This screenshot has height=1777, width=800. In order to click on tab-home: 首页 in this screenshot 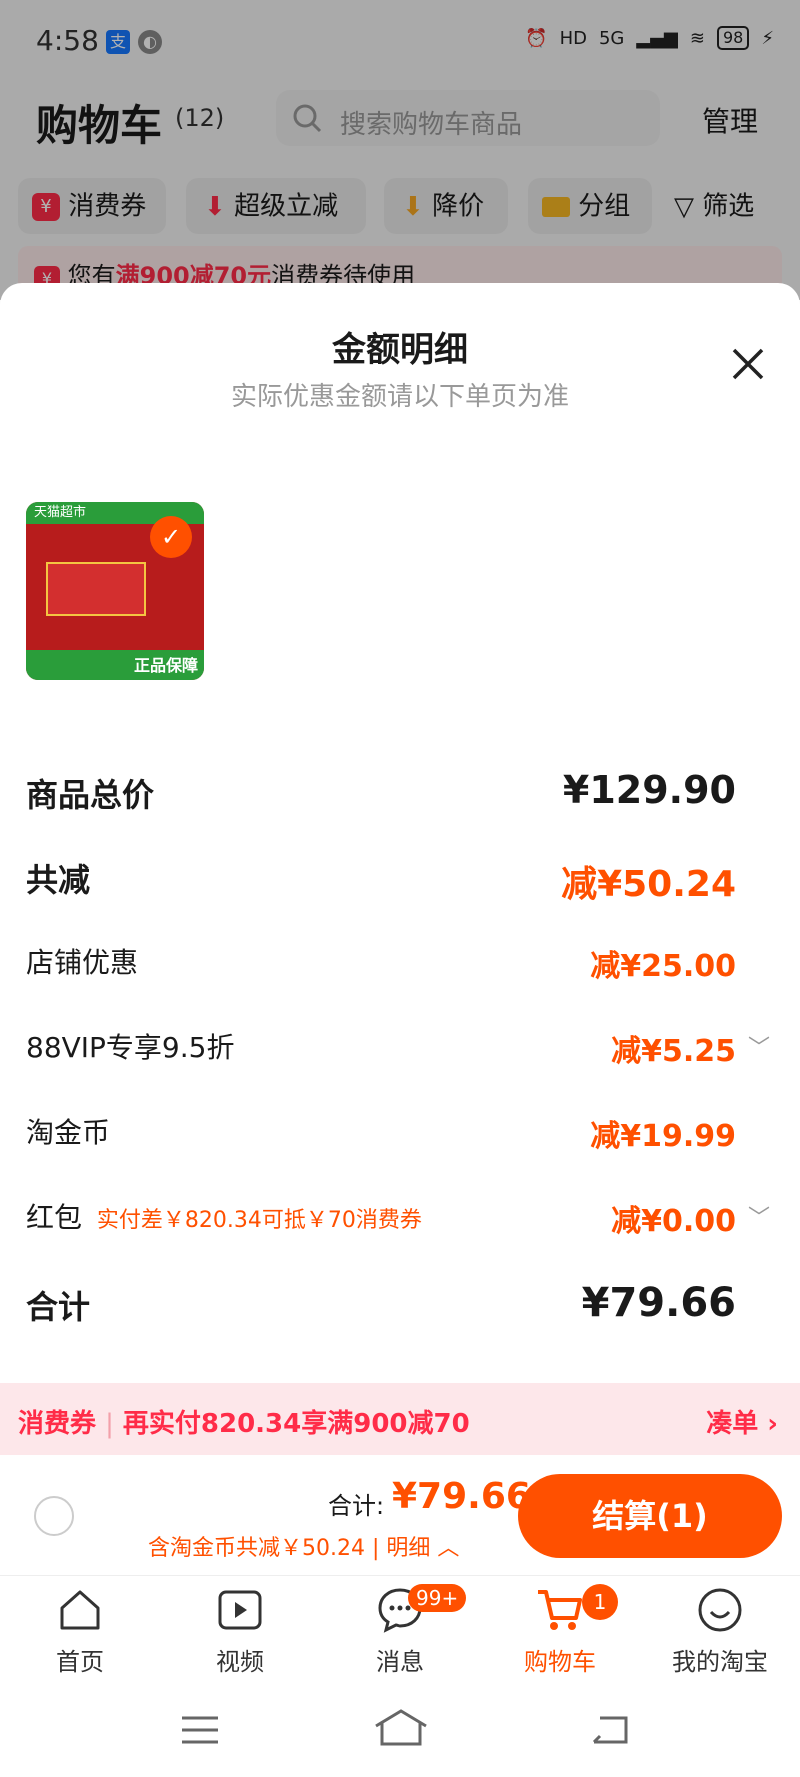, I will do `click(80, 1630)`.